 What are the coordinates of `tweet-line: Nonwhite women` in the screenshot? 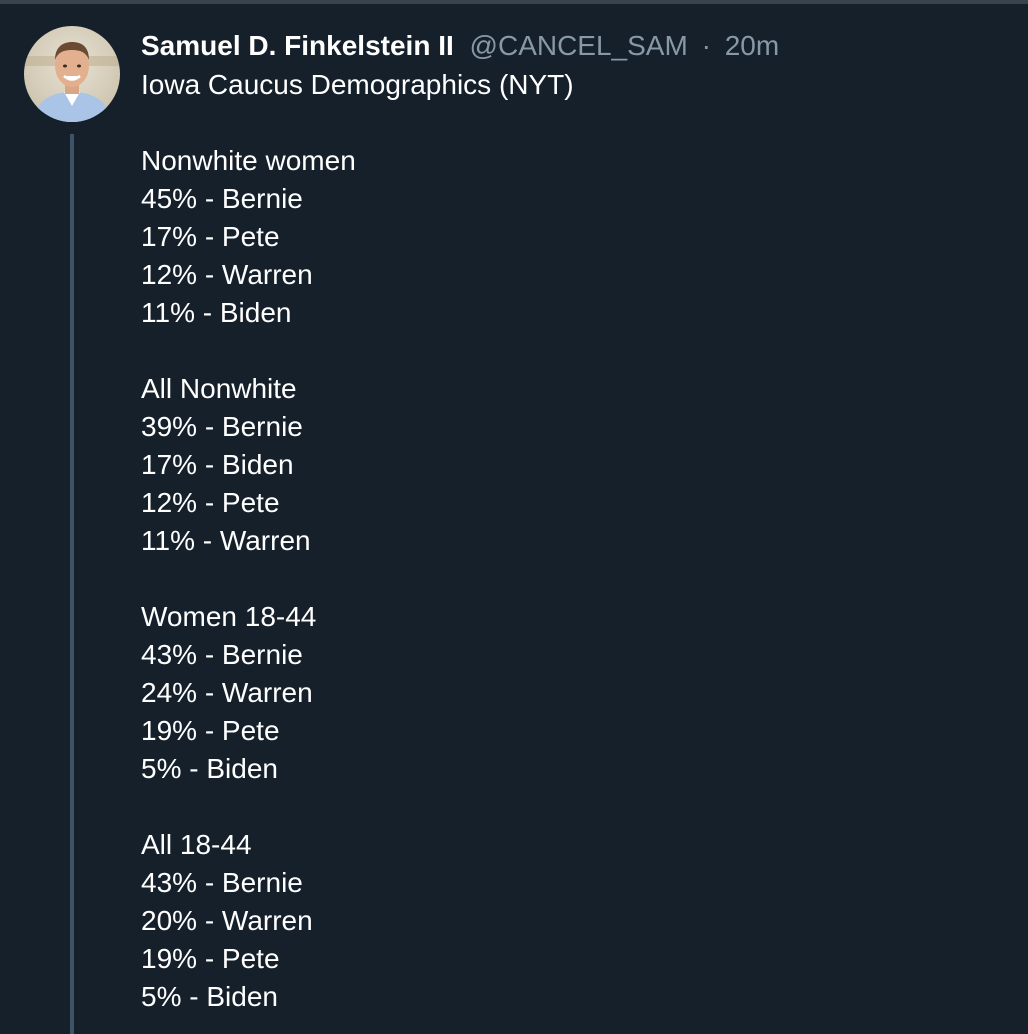 It's located at (248, 160).